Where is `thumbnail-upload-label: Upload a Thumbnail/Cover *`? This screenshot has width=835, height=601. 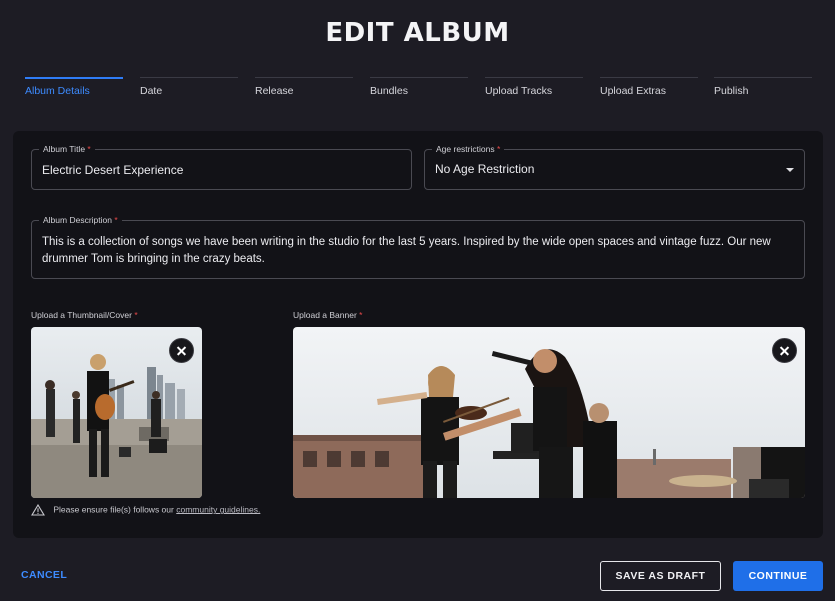
thumbnail-upload-label: Upload a Thumbnail/Cover * is located at coordinates (84, 315).